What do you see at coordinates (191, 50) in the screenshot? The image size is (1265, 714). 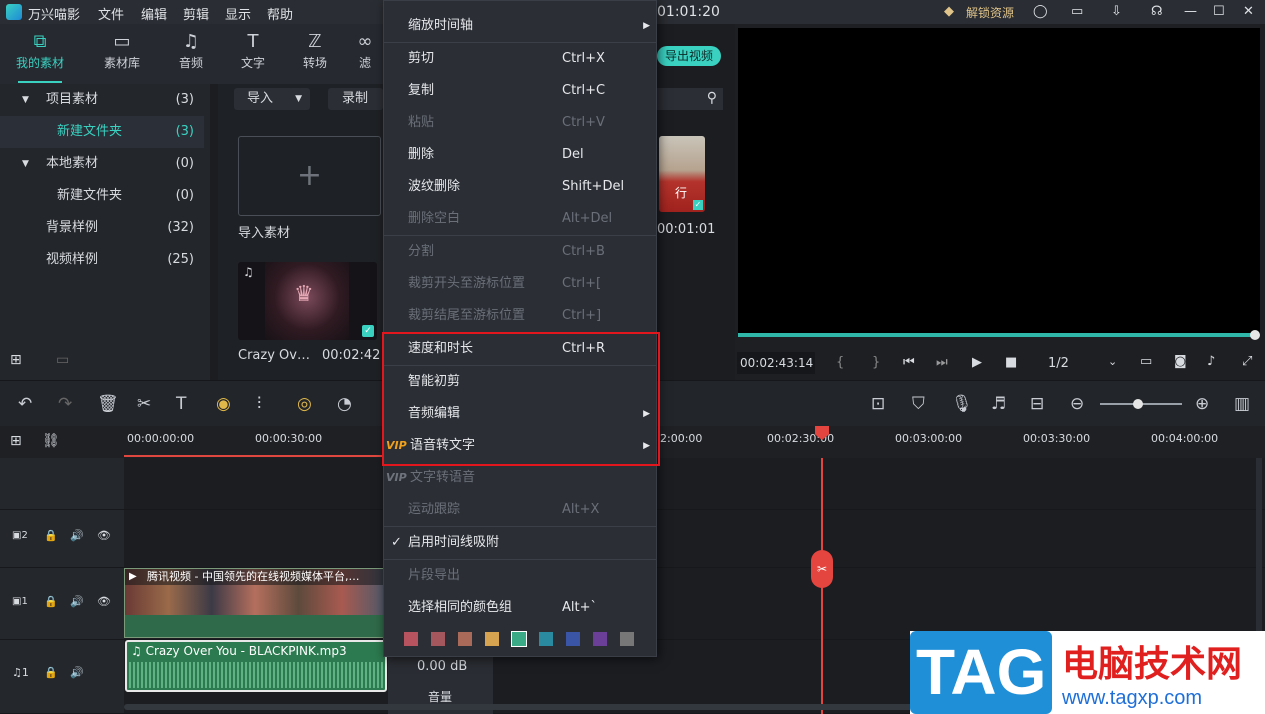 I see `tab-audio: ♫ 音频` at bounding box center [191, 50].